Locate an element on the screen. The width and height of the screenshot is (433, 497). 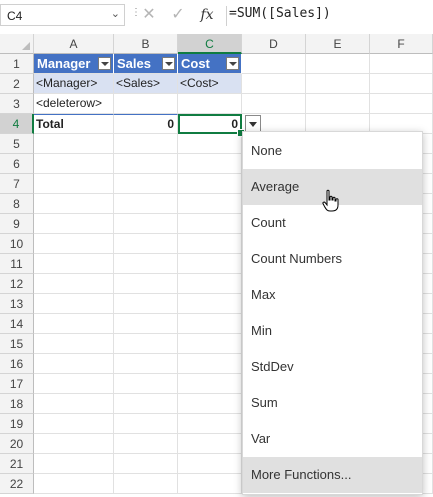
cell-b2: <Sales> is located at coordinates (146, 84).